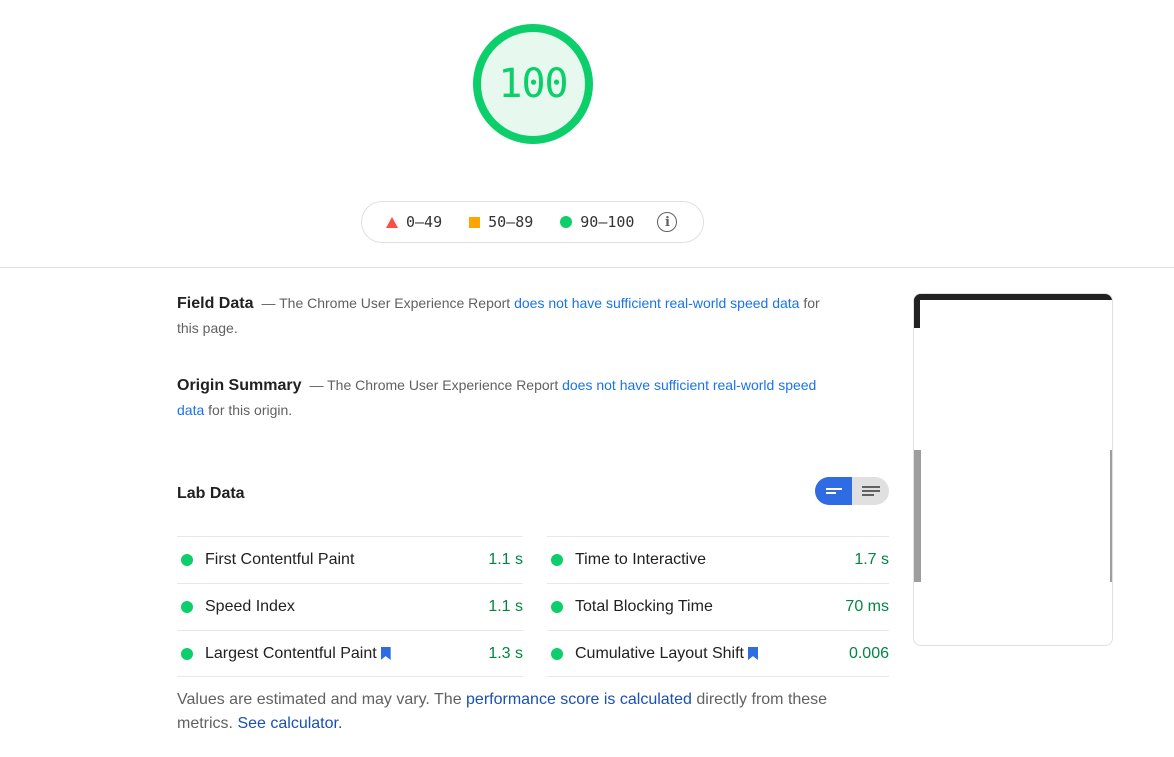 The height and width of the screenshot is (757, 1174). Describe the element at coordinates (475, 222) in the screenshot. I see `square-icon` at that location.